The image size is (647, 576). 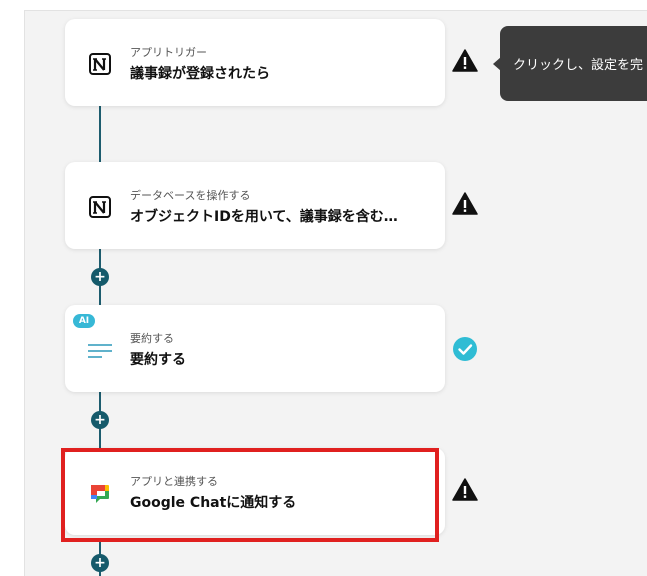 I want to click on flow-step-card: アプリトリガー 議事録が登録されたら, so click(x=255, y=62).